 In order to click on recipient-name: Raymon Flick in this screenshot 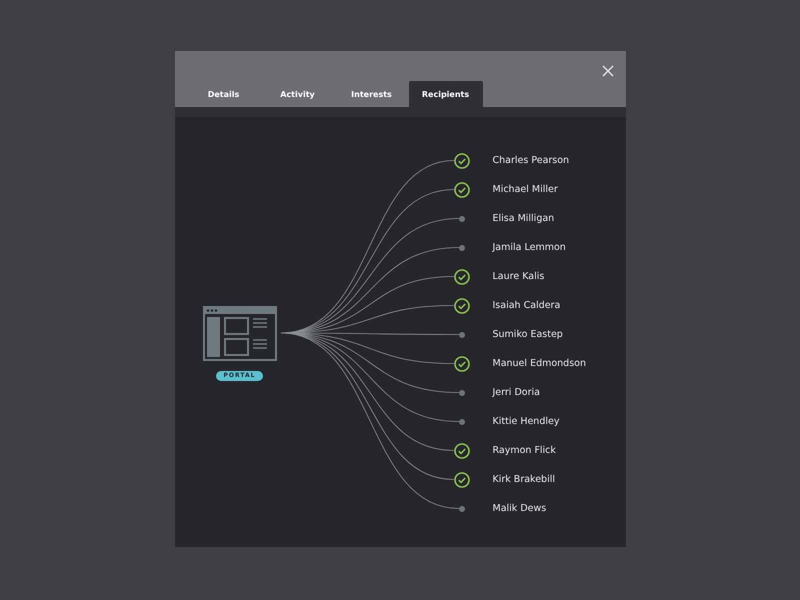, I will do `click(524, 450)`.